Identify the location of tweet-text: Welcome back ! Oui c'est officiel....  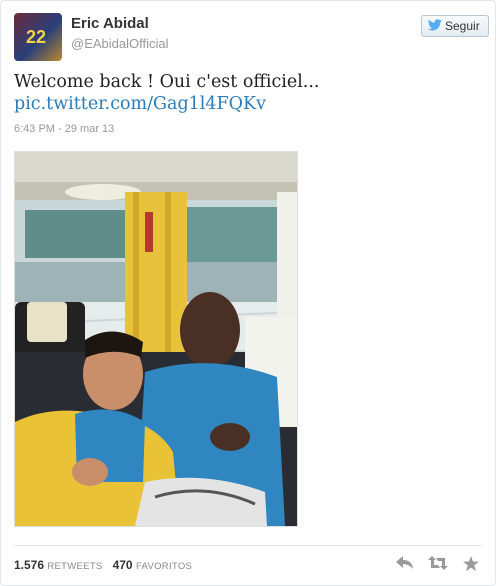
(167, 82).